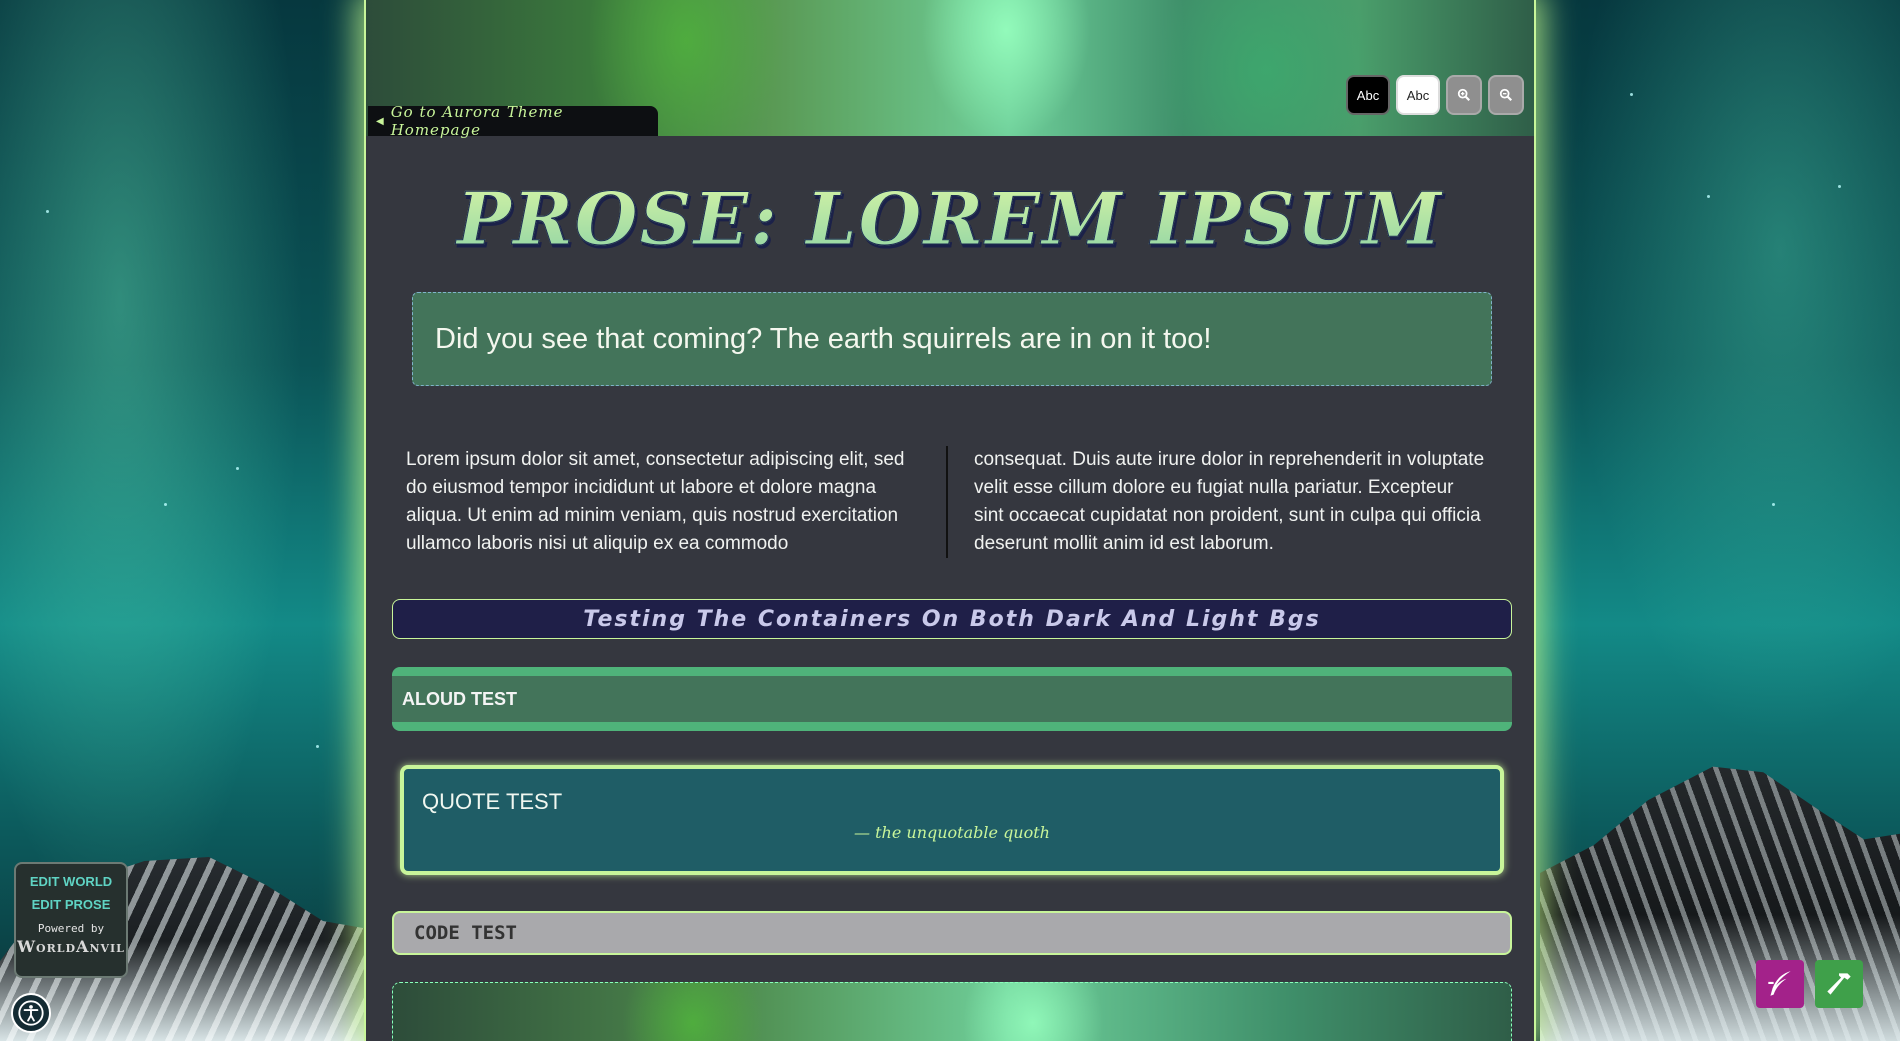  What do you see at coordinates (950, 219) in the screenshot?
I see `page-title: PROSE: LOREM IPSUM` at bounding box center [950, 219].